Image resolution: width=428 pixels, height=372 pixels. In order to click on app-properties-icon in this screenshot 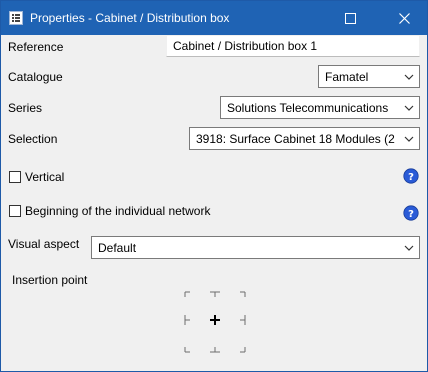, I will do `click(16, 18)`.